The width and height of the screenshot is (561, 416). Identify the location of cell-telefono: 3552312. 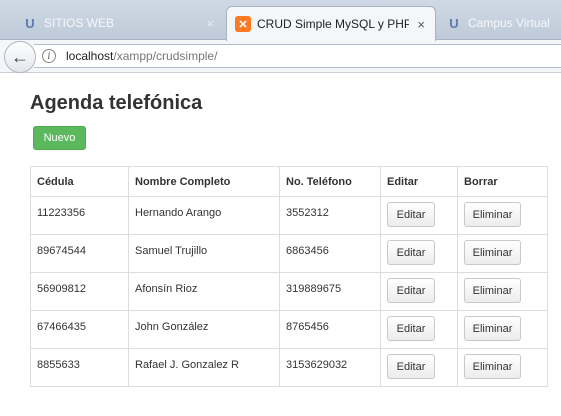
(330, 215).